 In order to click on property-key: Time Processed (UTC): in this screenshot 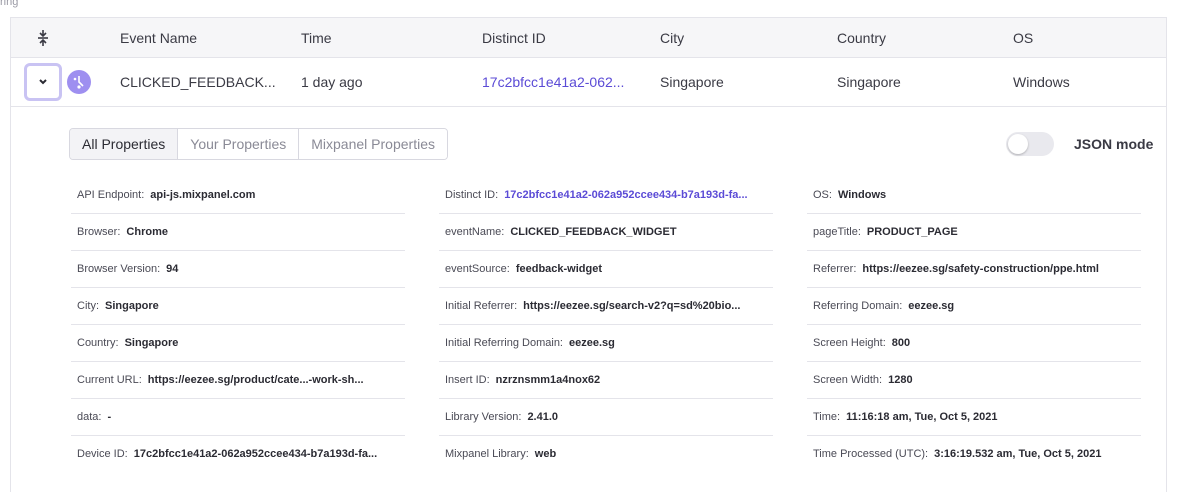, I will do `click(871, 454)`.